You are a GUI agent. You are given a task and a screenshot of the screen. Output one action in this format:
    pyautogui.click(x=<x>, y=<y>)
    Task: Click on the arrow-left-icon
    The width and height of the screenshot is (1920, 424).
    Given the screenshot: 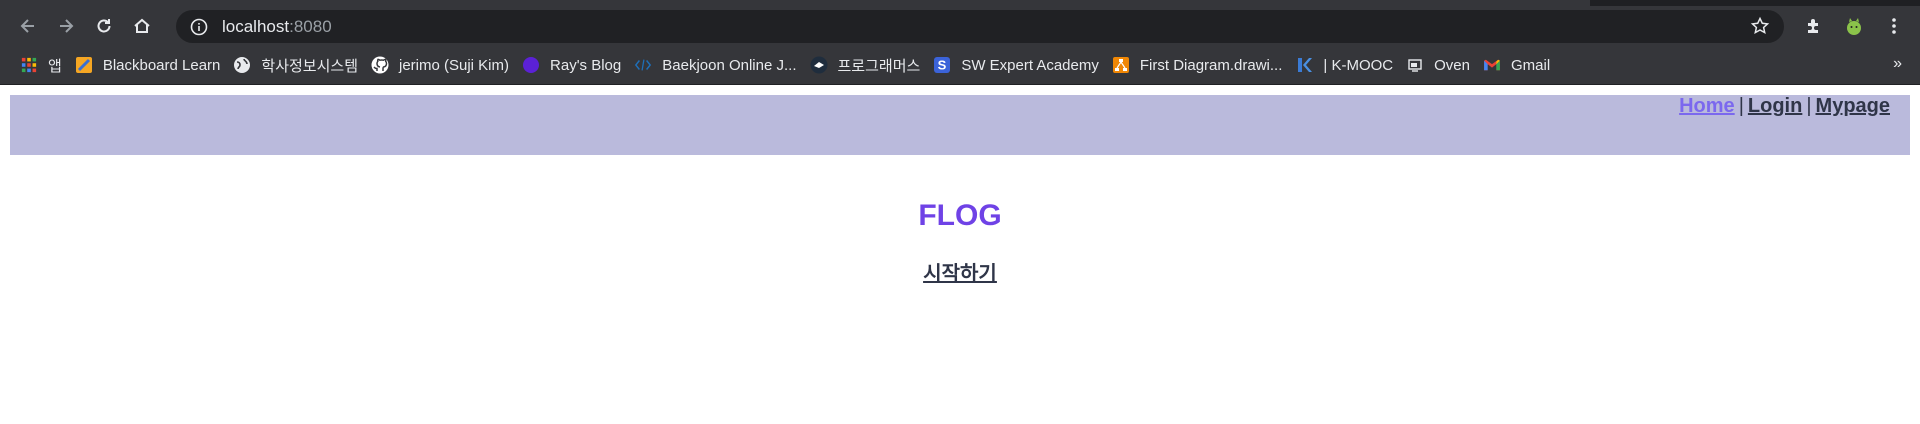 What is the action you would take?
    pyautogui.click(x=27, y=26)
    